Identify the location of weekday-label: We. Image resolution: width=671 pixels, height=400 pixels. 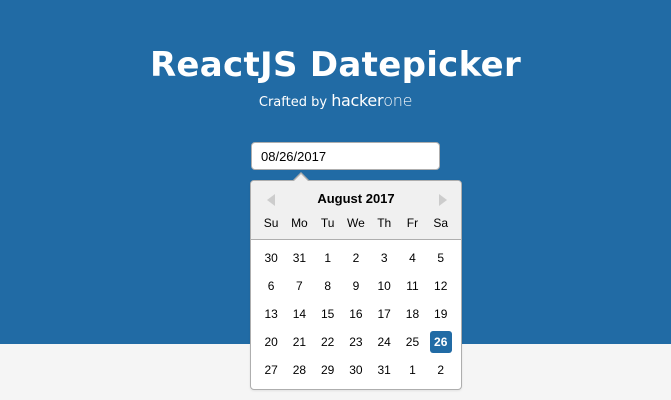
(356, 223).